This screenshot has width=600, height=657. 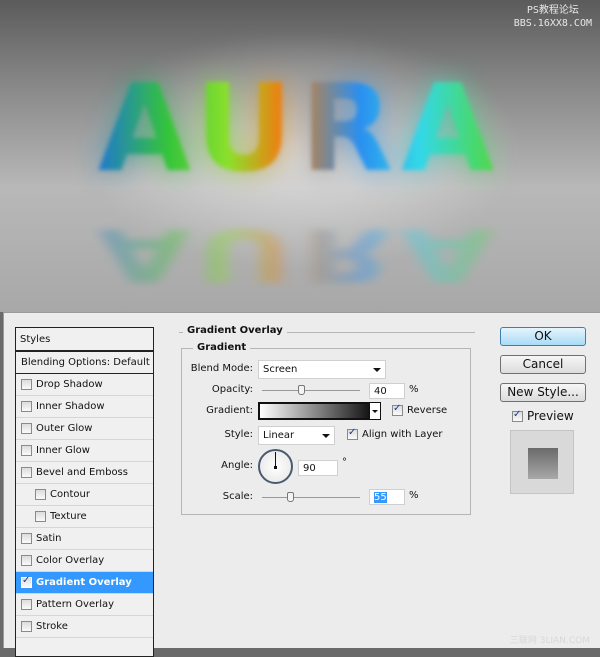 I want to click on style-item-label: Contour, so click(x=70, y=494).